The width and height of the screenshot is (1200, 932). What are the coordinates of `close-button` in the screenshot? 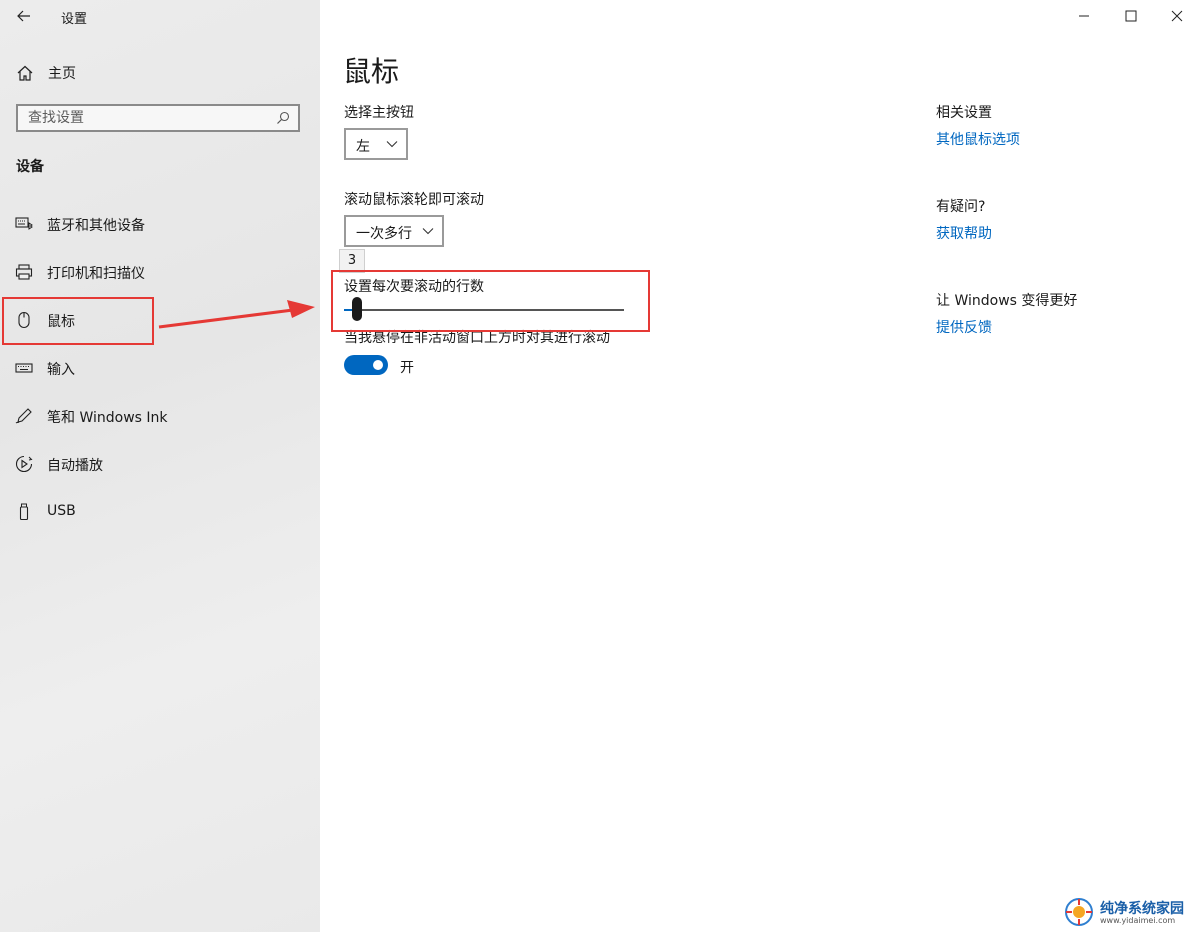 It's located at (1177, 16).